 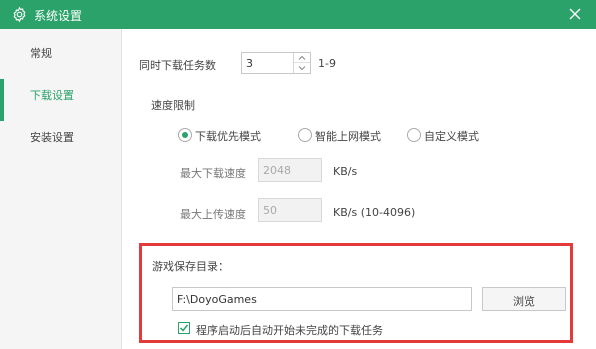 I want to click on radio-label: 自定义模式, so click(x=451, y=136).